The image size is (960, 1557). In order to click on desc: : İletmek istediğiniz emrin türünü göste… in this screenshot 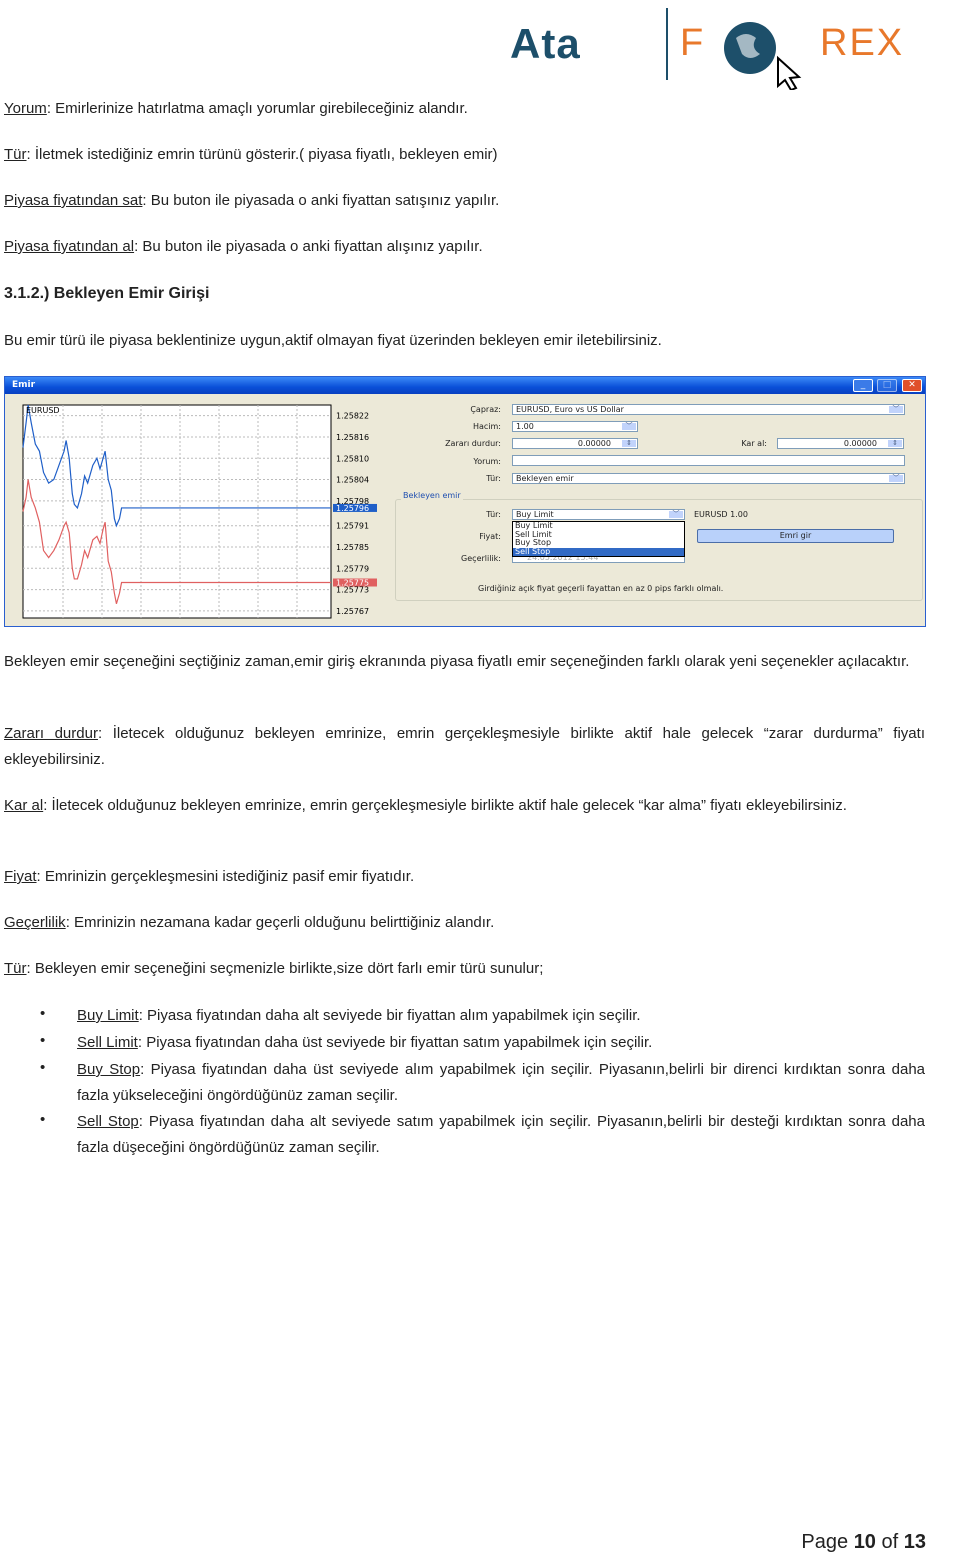, I will do `click(262, 154)`.